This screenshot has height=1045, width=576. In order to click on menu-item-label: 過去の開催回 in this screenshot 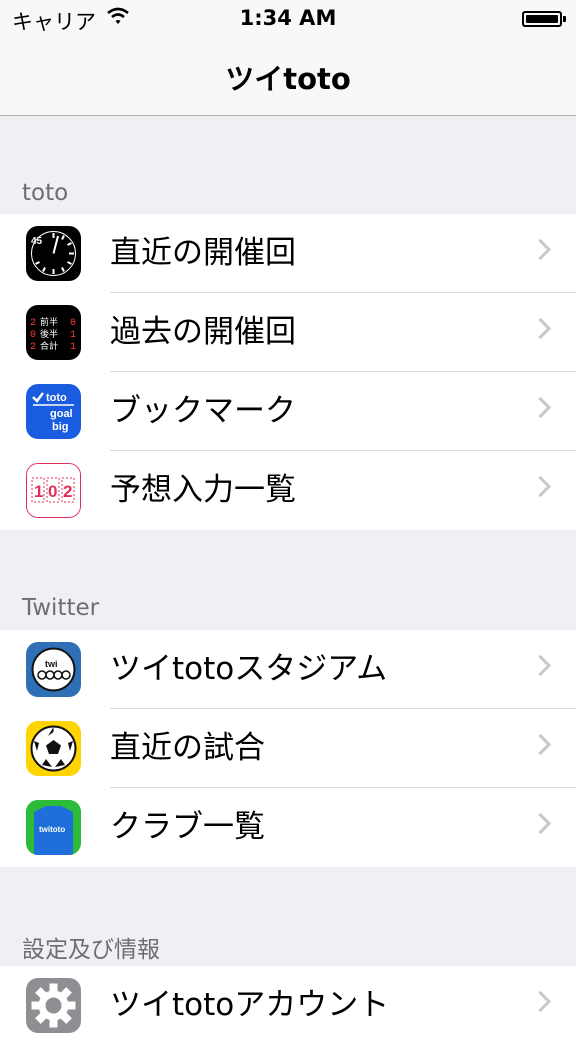, I will do `click(203, 332)`.